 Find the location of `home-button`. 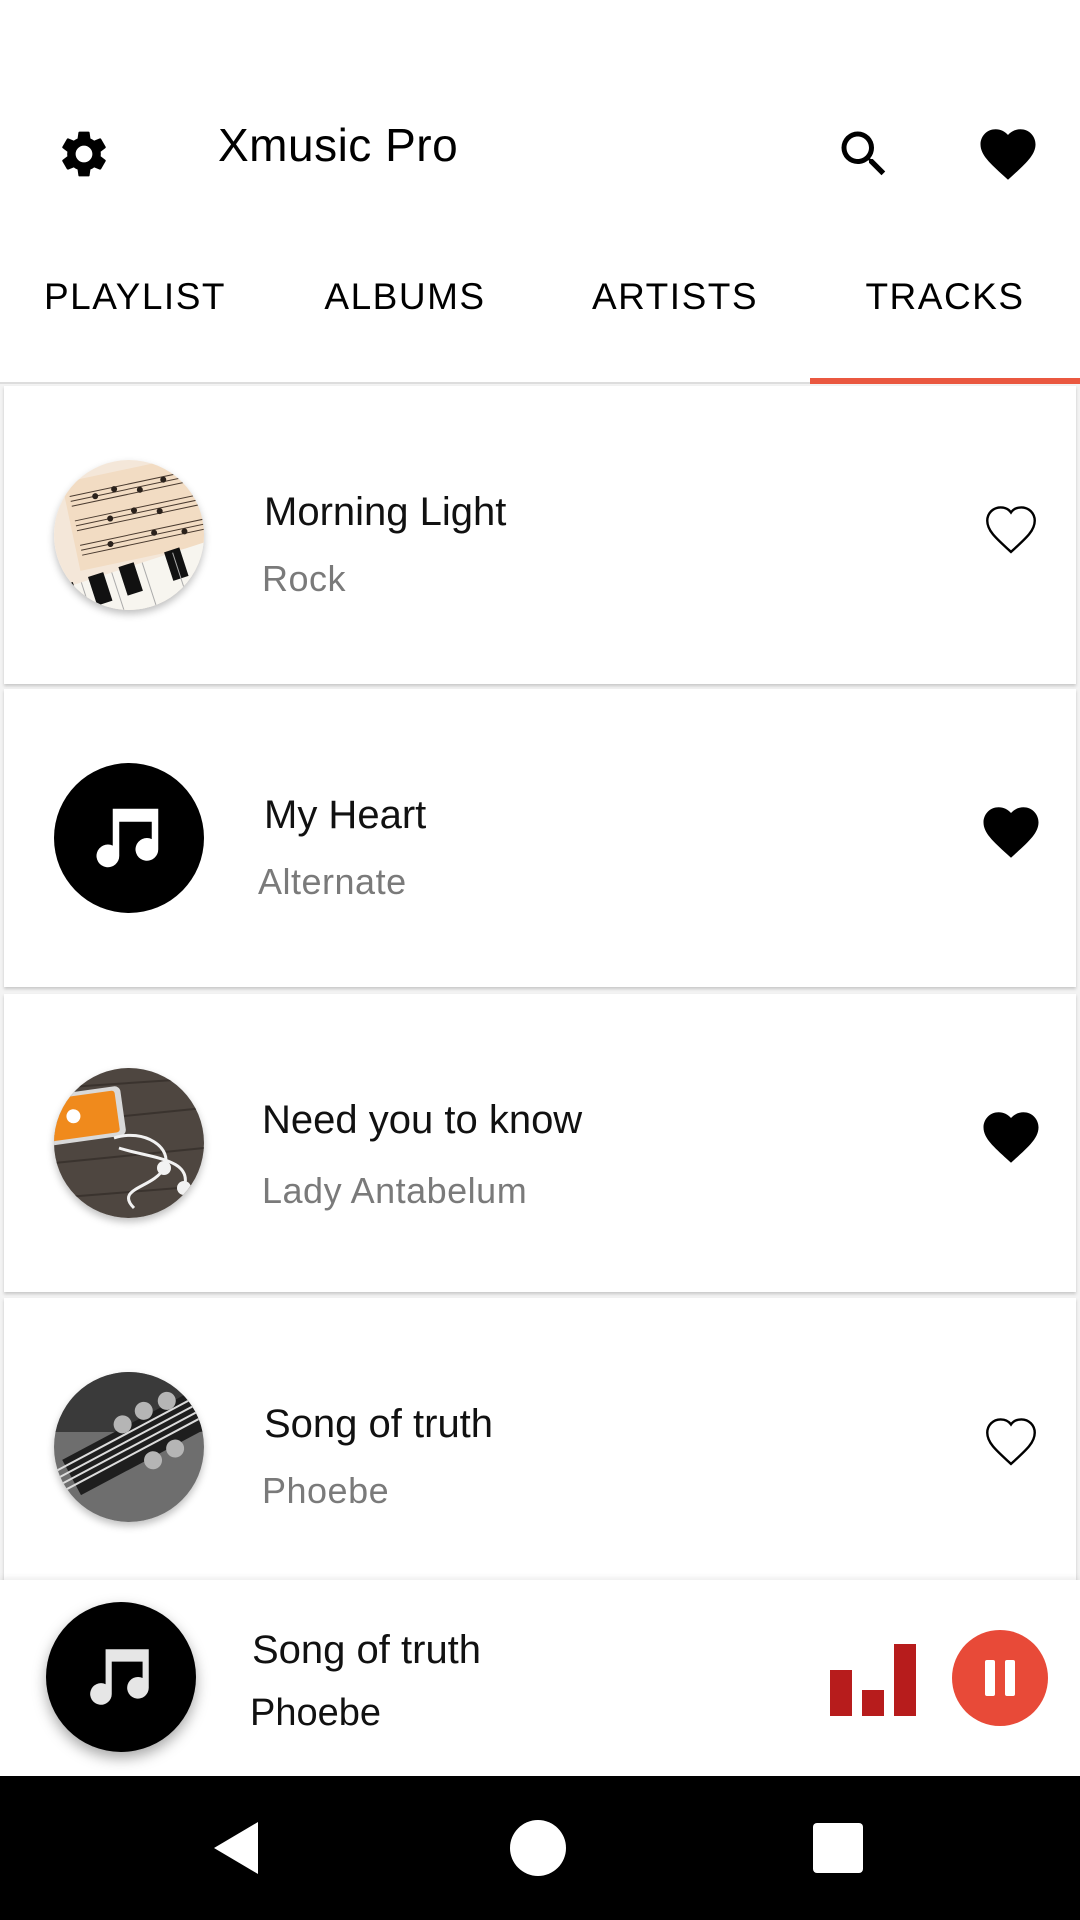

home-button is located at coordinates (538, 1848).